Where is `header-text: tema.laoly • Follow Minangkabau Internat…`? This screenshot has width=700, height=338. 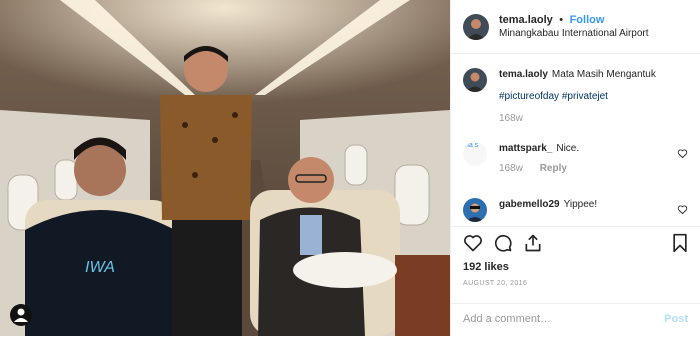
header-text: tema.laoly • Follow Minangkabau Internat… is located at coordinates (574, 26).